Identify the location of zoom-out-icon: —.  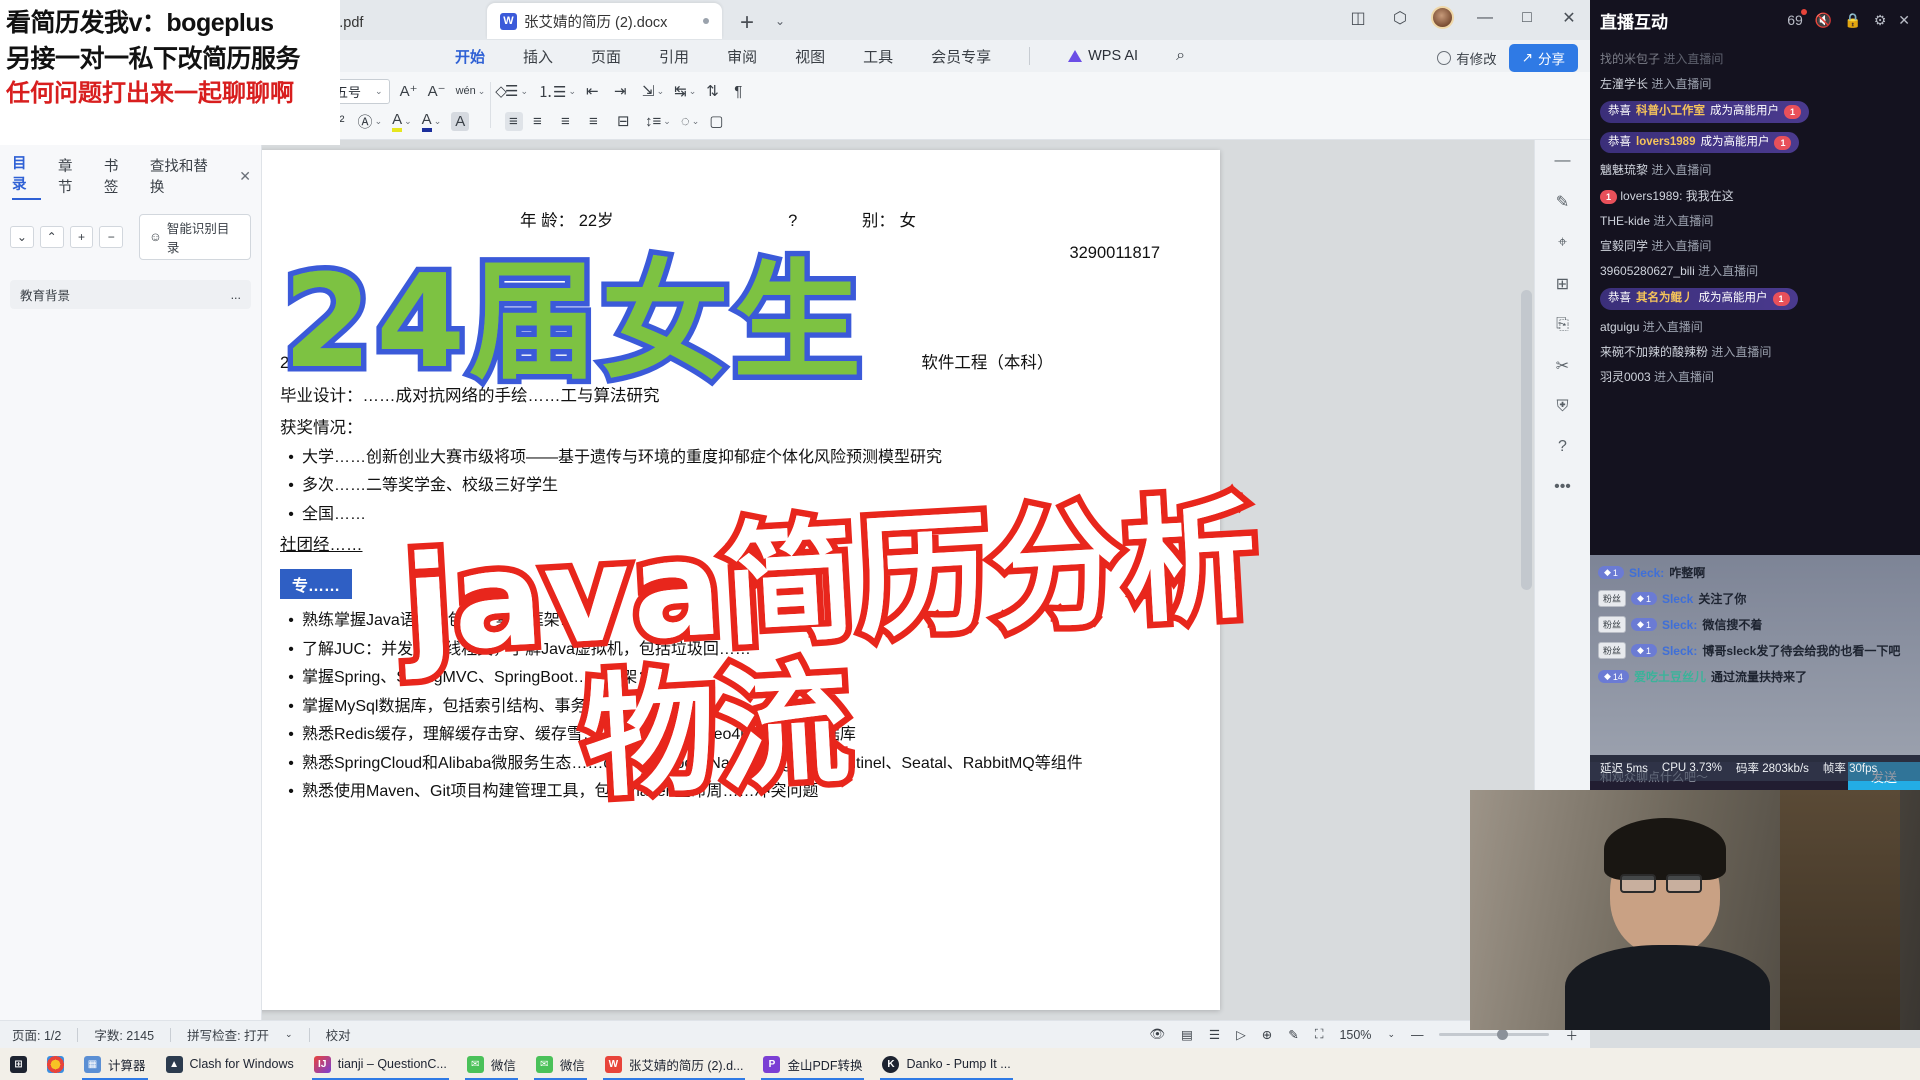
(1417, 1035).